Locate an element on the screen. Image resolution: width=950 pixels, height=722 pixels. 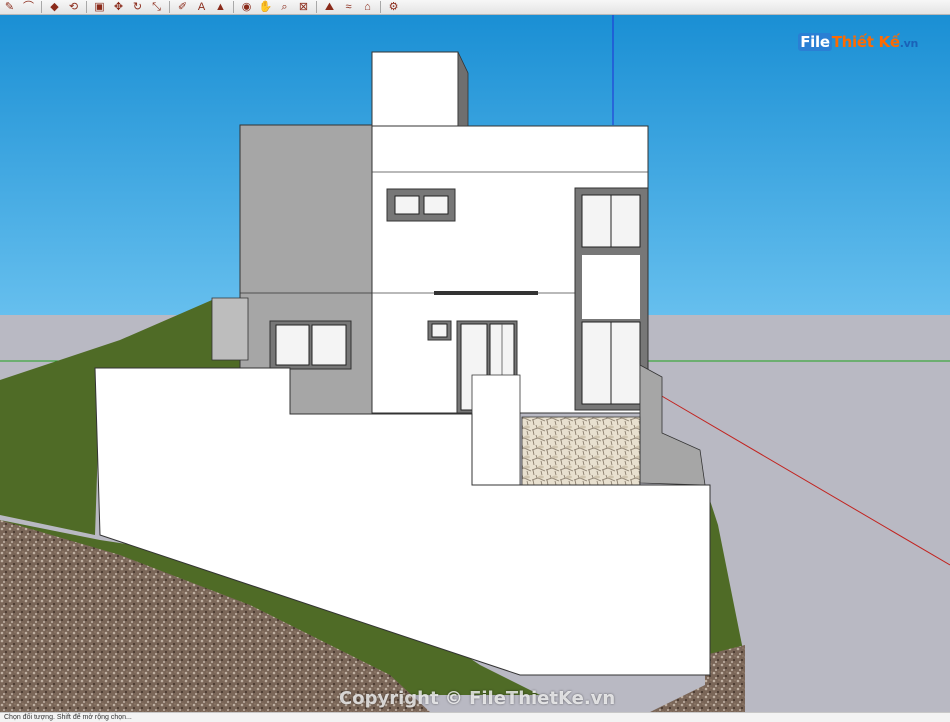
extension-icon: ⚙ is located at coordinates (393, 6).